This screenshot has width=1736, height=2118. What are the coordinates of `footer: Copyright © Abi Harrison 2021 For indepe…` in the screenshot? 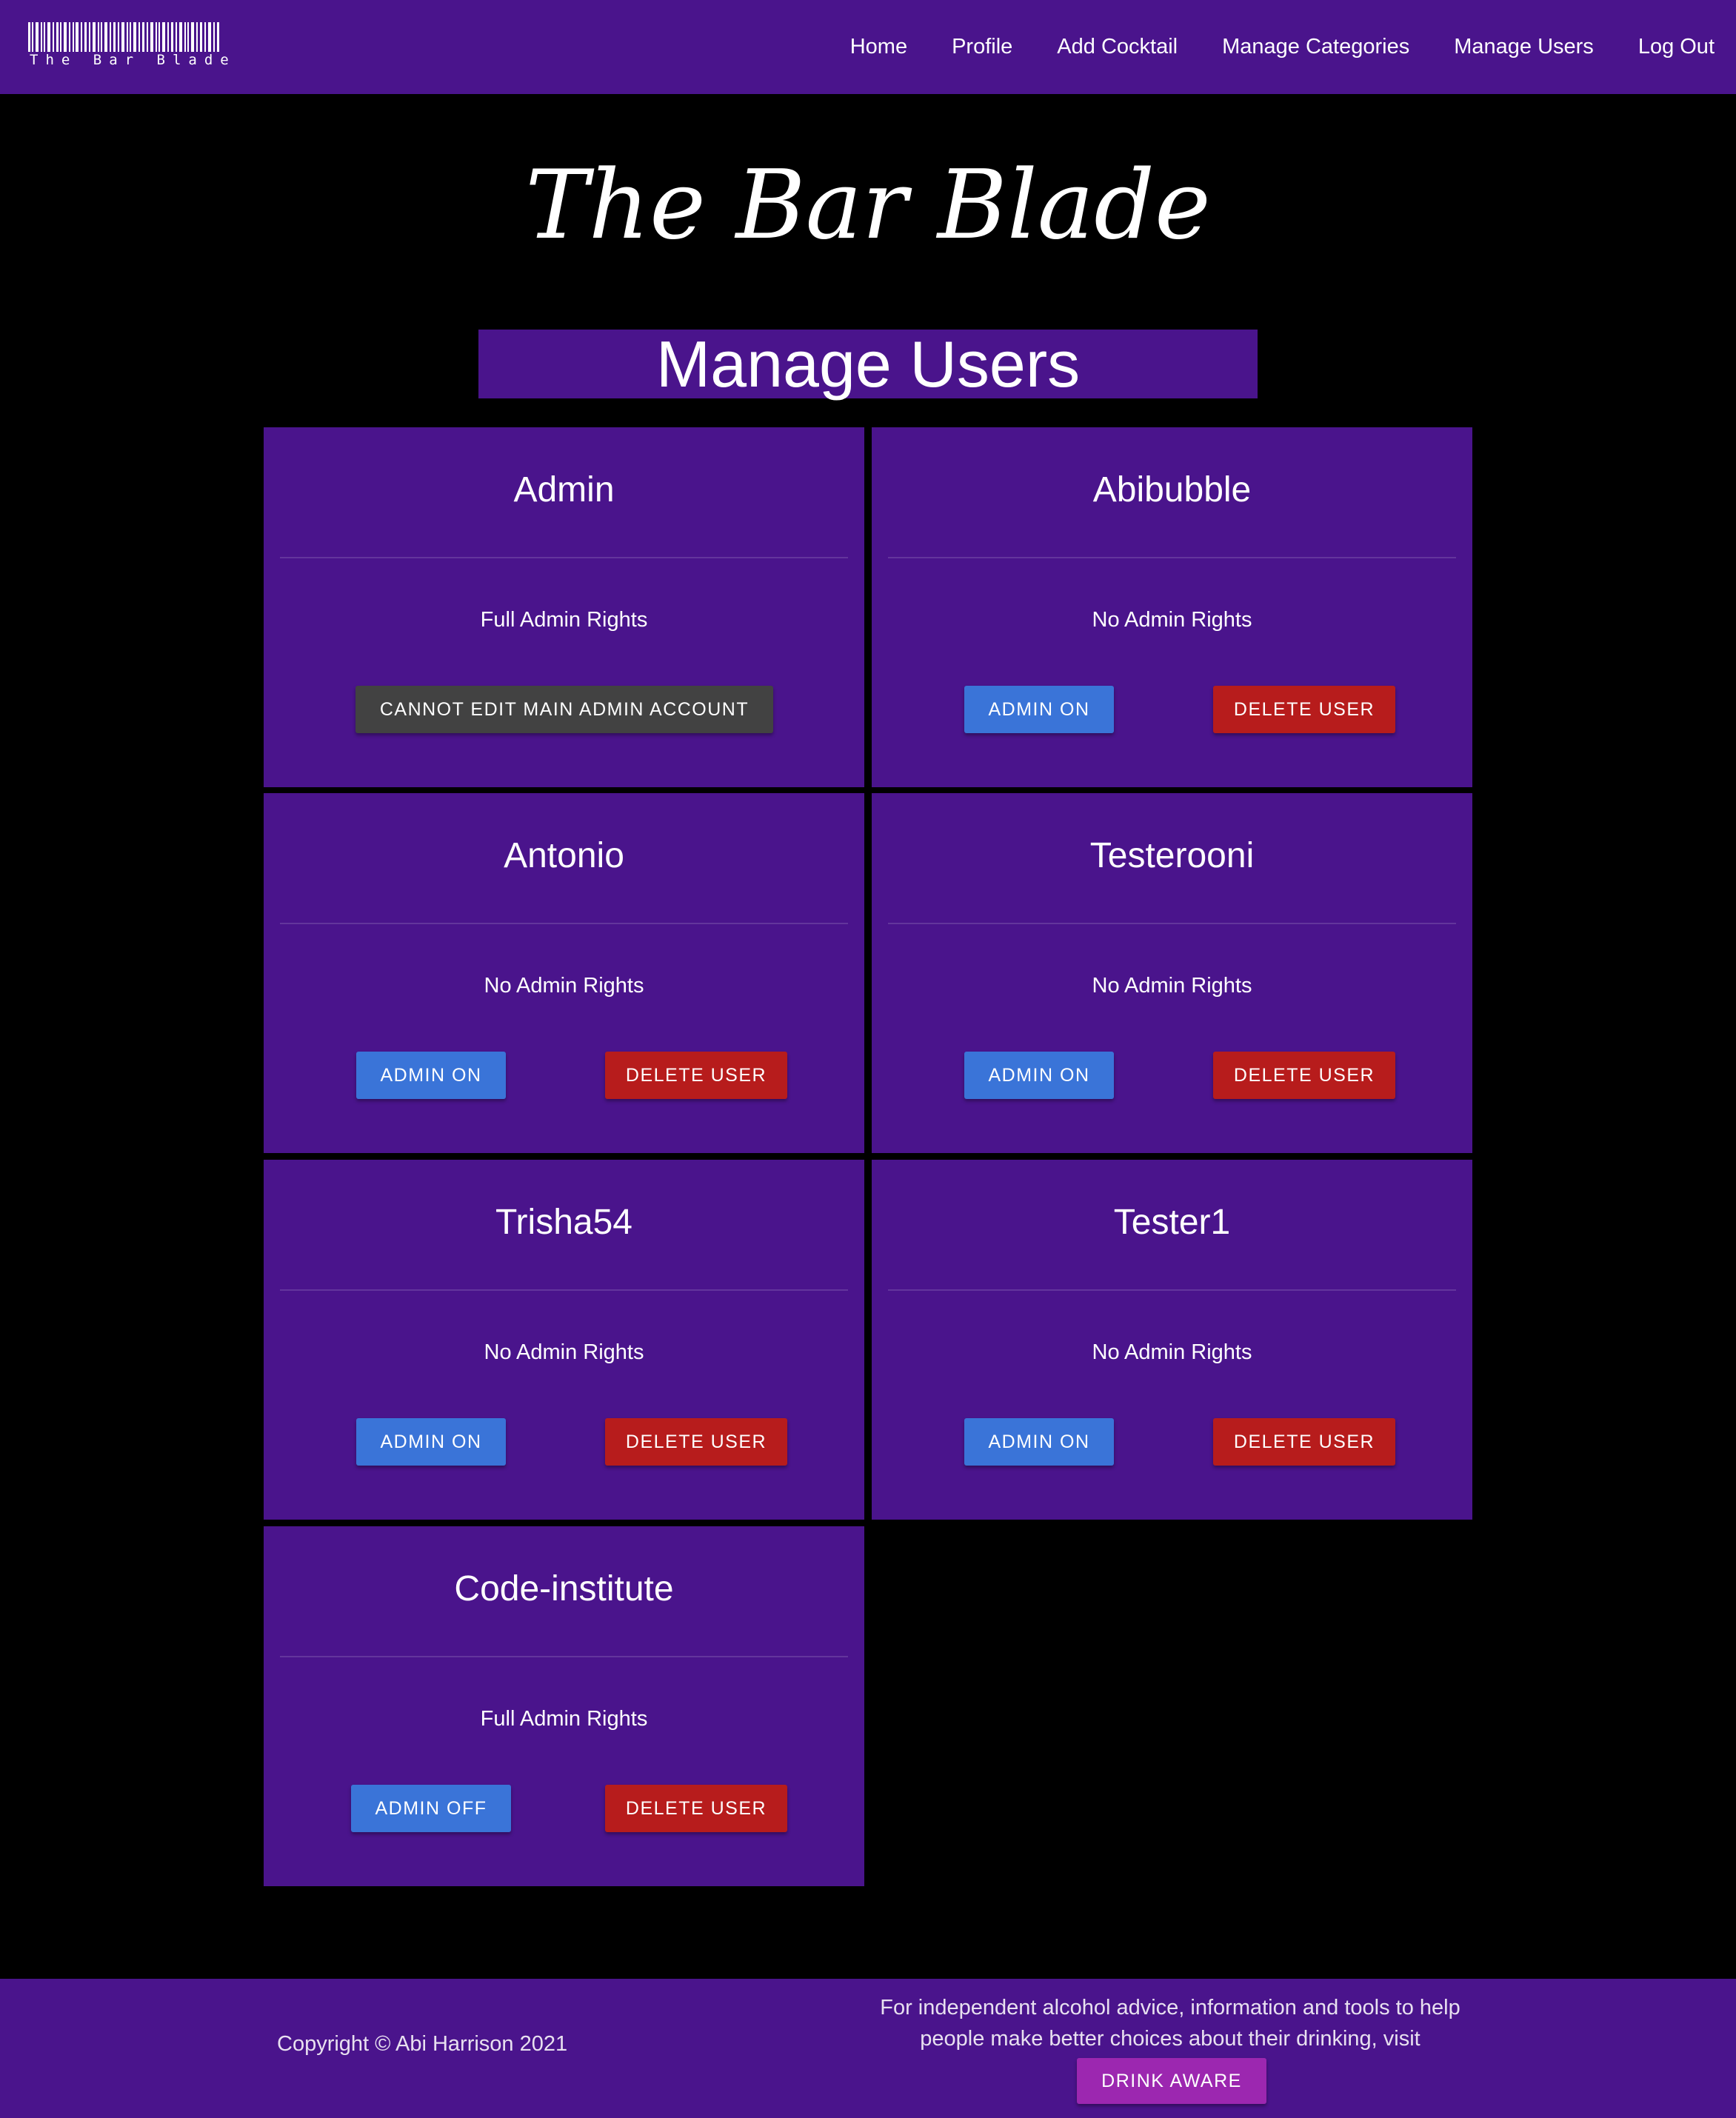 It's located at (868, 2048).